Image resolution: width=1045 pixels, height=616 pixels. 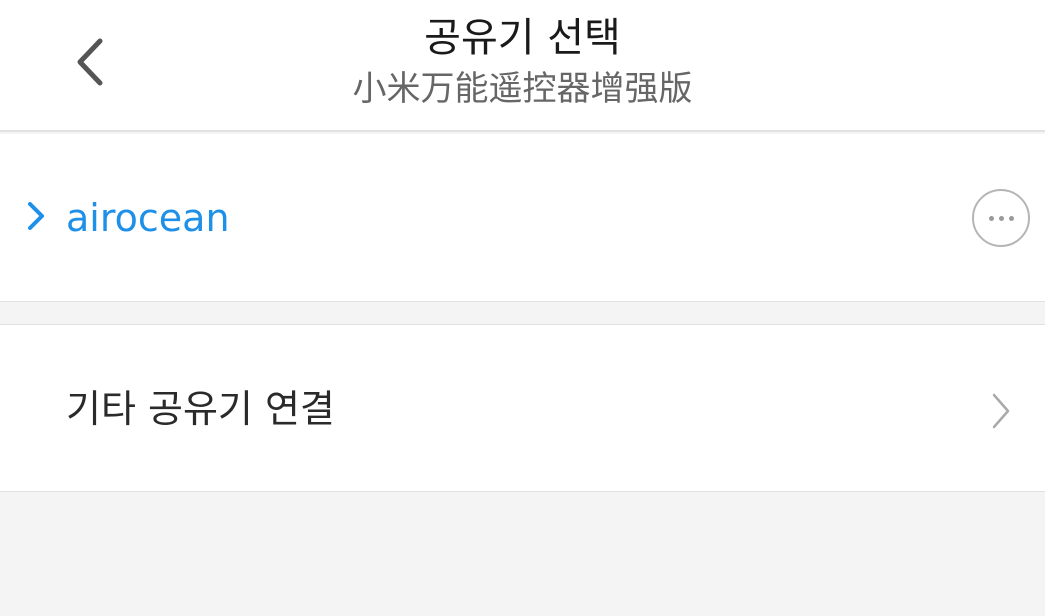 What do you see at coordinates (1001, 411) in the screenshot?
I see `chevron-right-icon` at bounding box center [1001, 411].